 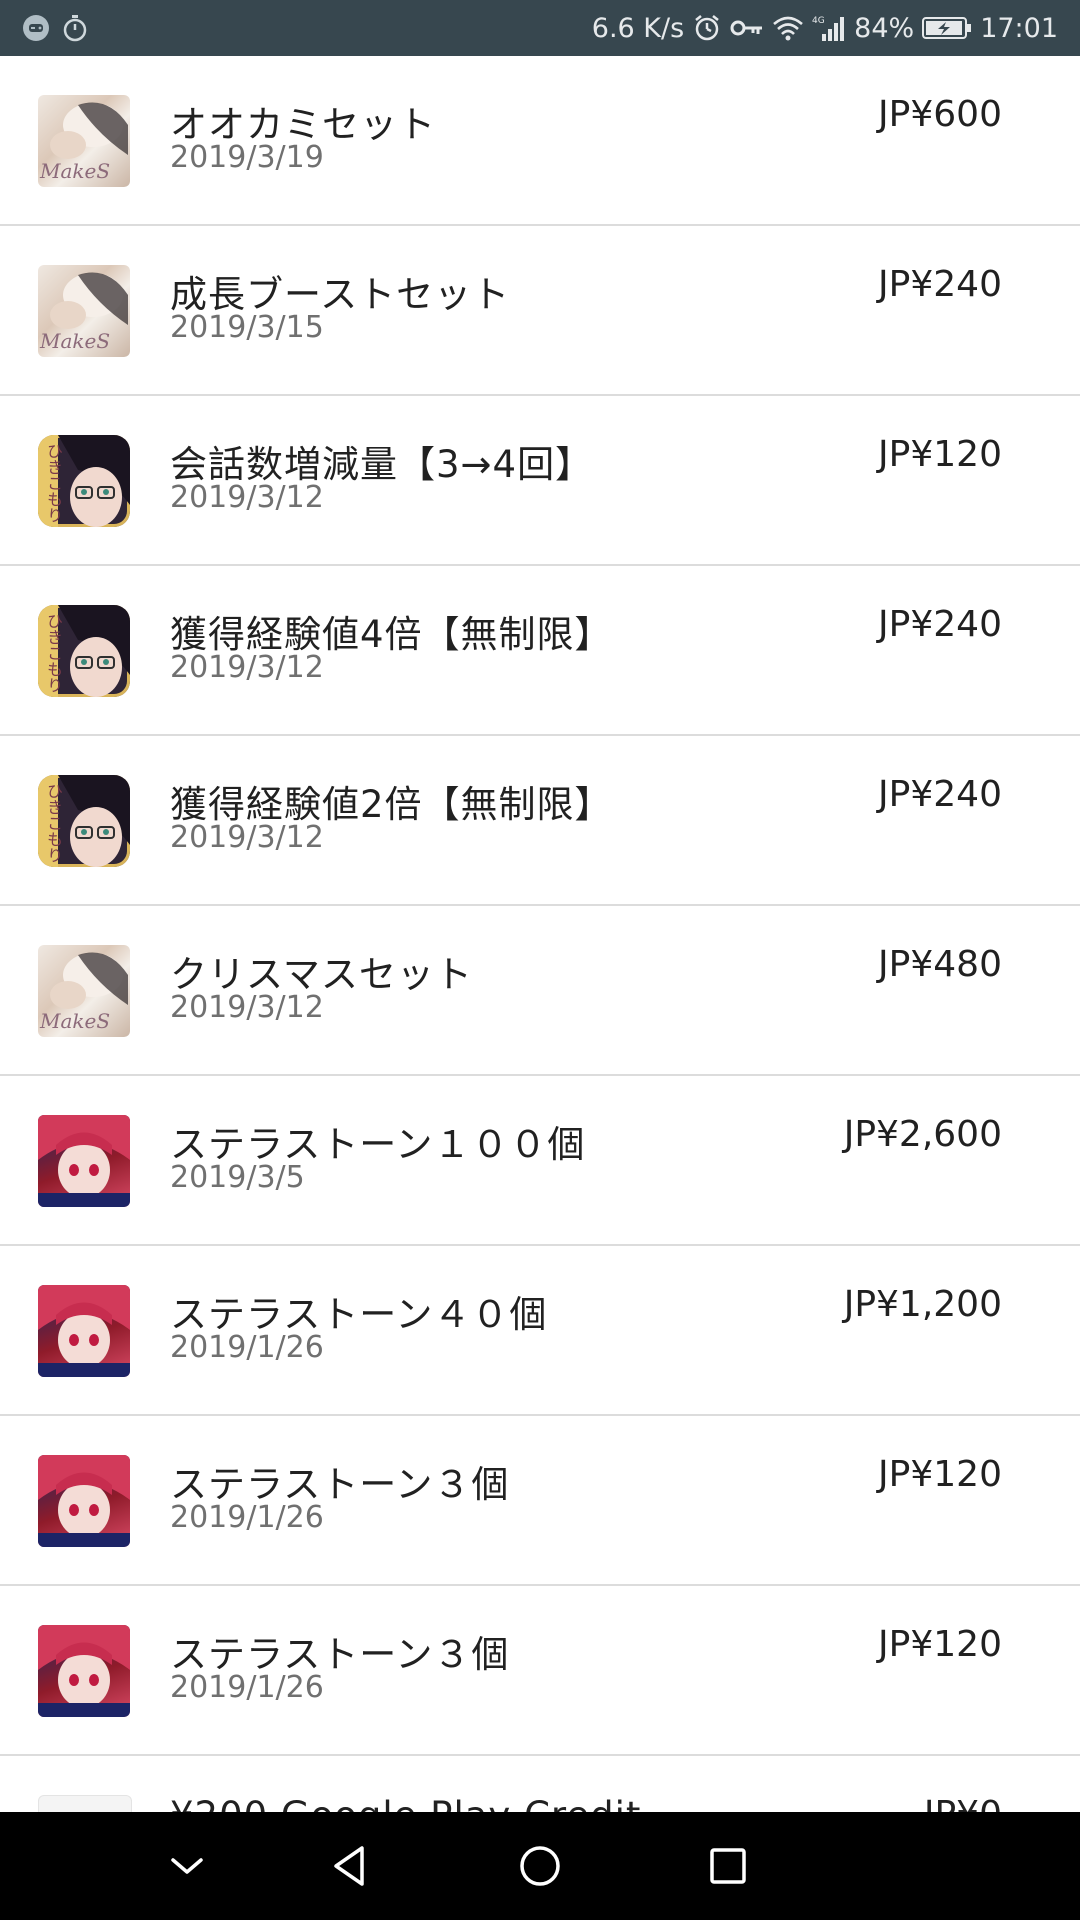 I want to click on item-price: JP¥2,600, so click(x=922, y=1134).